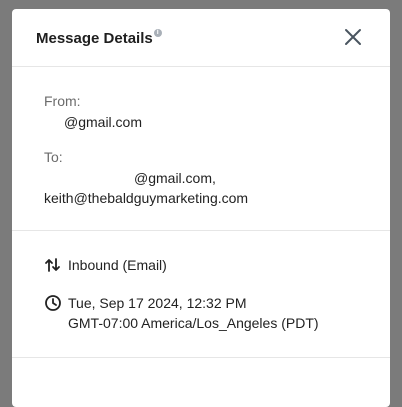 This screenshot has height=407, width=402. I want to click on from-section: From: @gmail.com, so click(205, 112).